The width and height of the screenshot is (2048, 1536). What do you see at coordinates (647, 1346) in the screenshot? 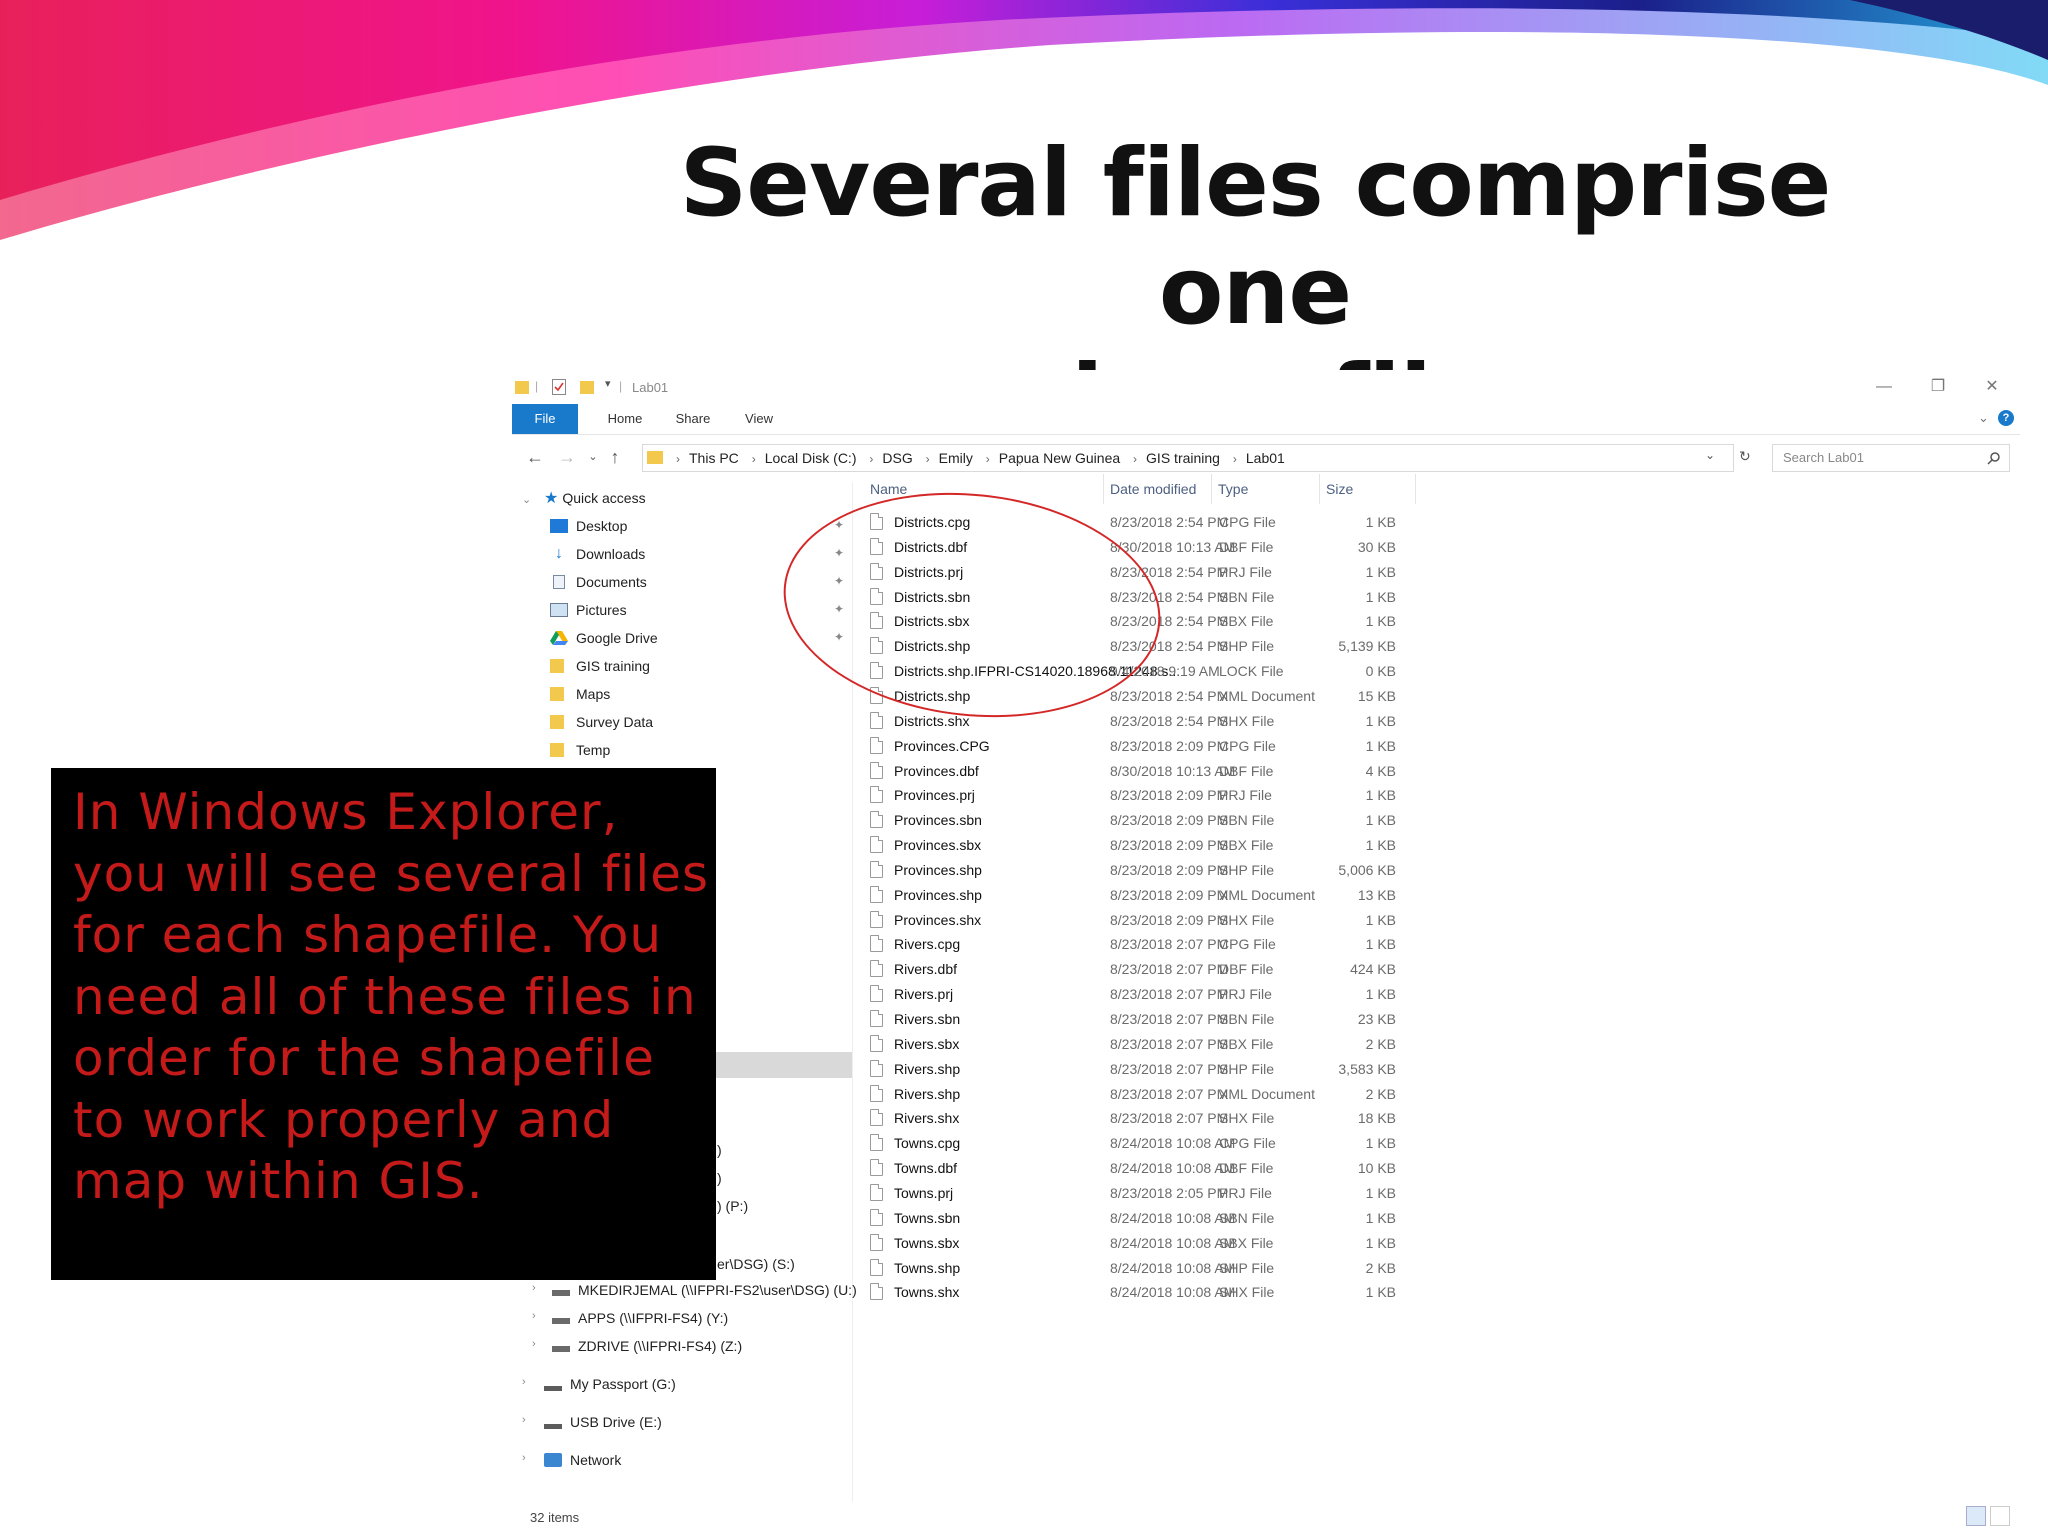
I see `nav-drive-z: ZDRIVE (\\IFPRI-FS4) (Z:)` at bounding box center [647, 1346].